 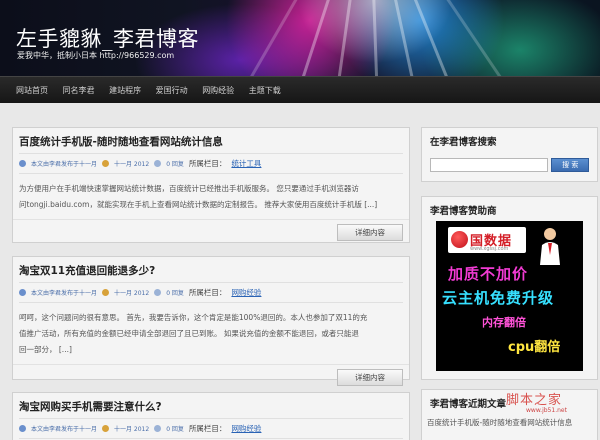 I want to click on nav-item-themes: 主题下载, so click(x=265, y=90).